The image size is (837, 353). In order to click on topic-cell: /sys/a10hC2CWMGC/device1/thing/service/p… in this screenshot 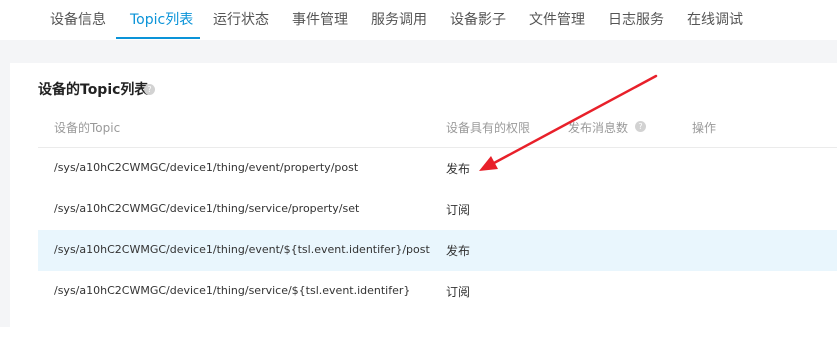, I will do `click(207, 208)`.